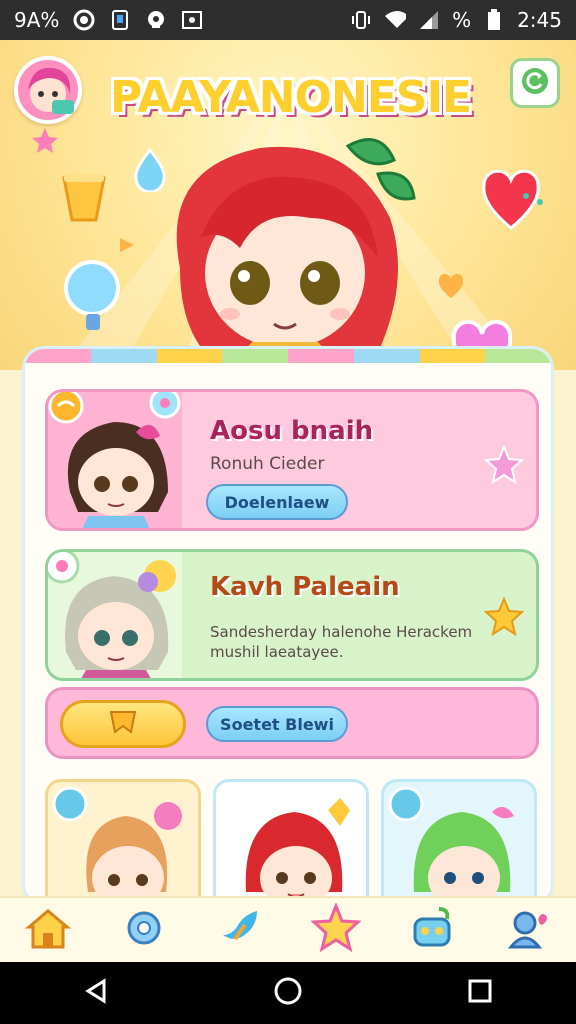 This screenshot has width=576, height=1024. I want to click on nav-explore, so click(240, 930).